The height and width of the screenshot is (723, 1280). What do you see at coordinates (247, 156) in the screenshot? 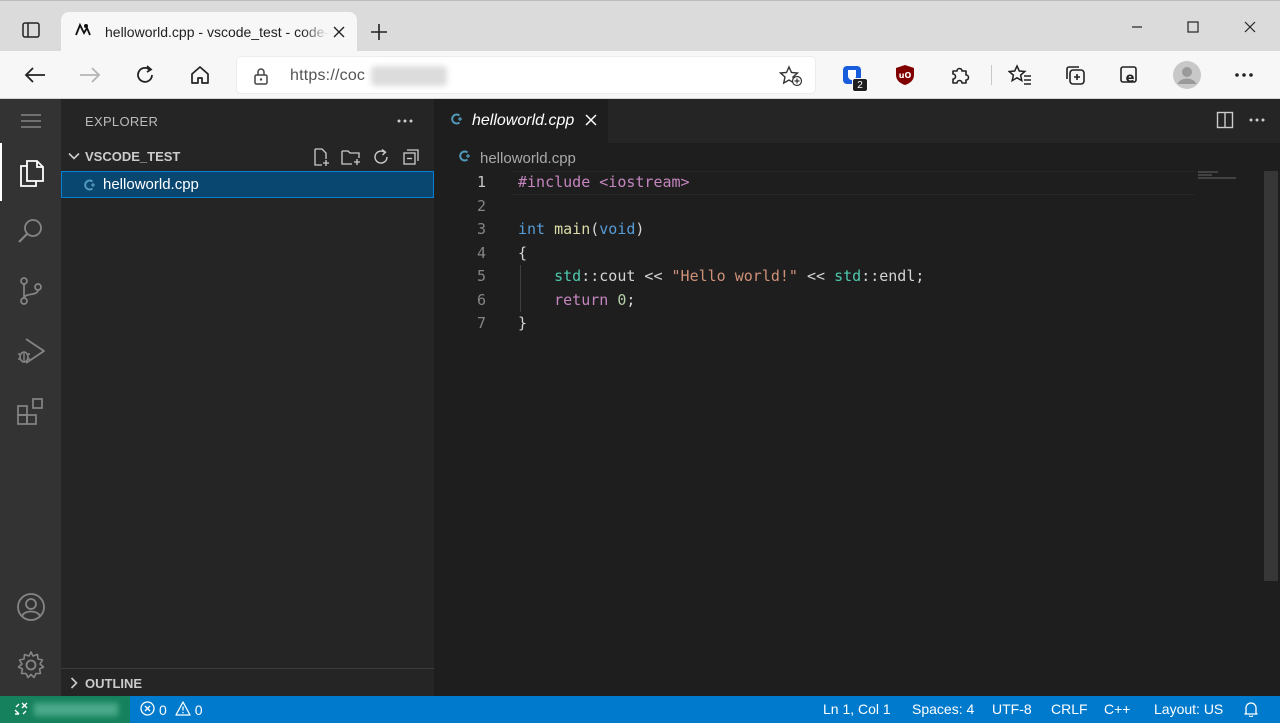
I see `workspace-folder-header: VSCODE_TEST` at bounding box center [247, 156].